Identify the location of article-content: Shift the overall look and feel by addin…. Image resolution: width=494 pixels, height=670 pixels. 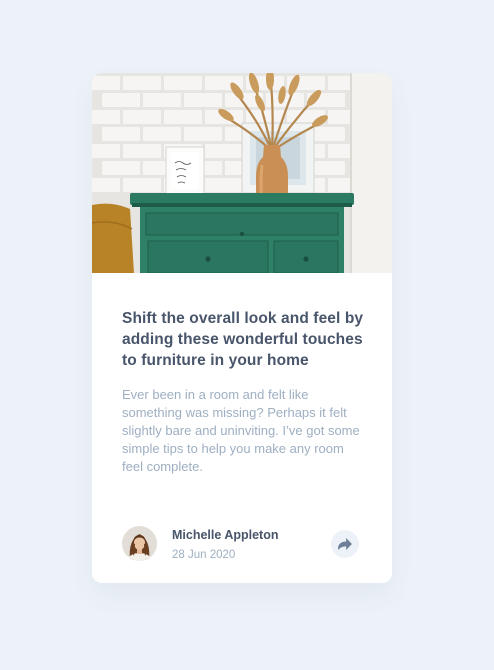
(244, 392).